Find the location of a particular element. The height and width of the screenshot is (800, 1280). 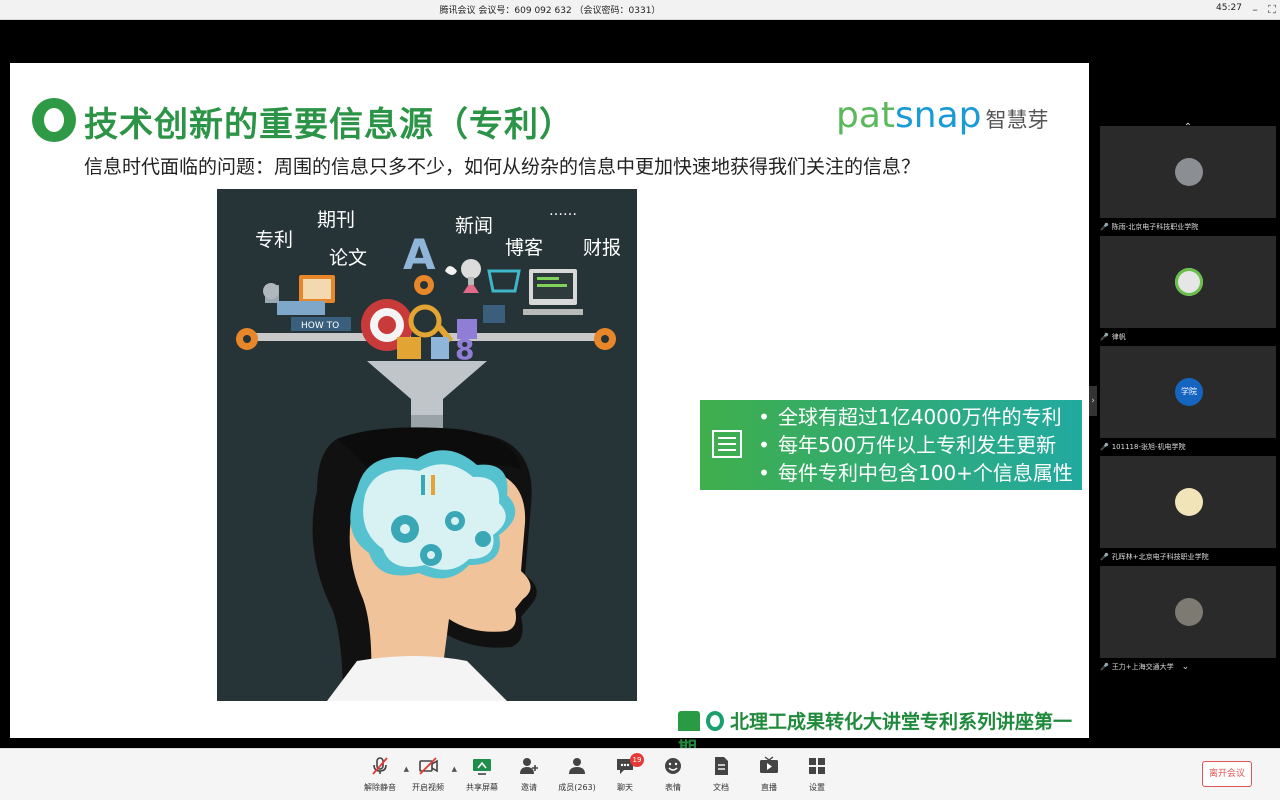

participant-tile: 🎤 律帆 is located at coordinates (1188, 288).